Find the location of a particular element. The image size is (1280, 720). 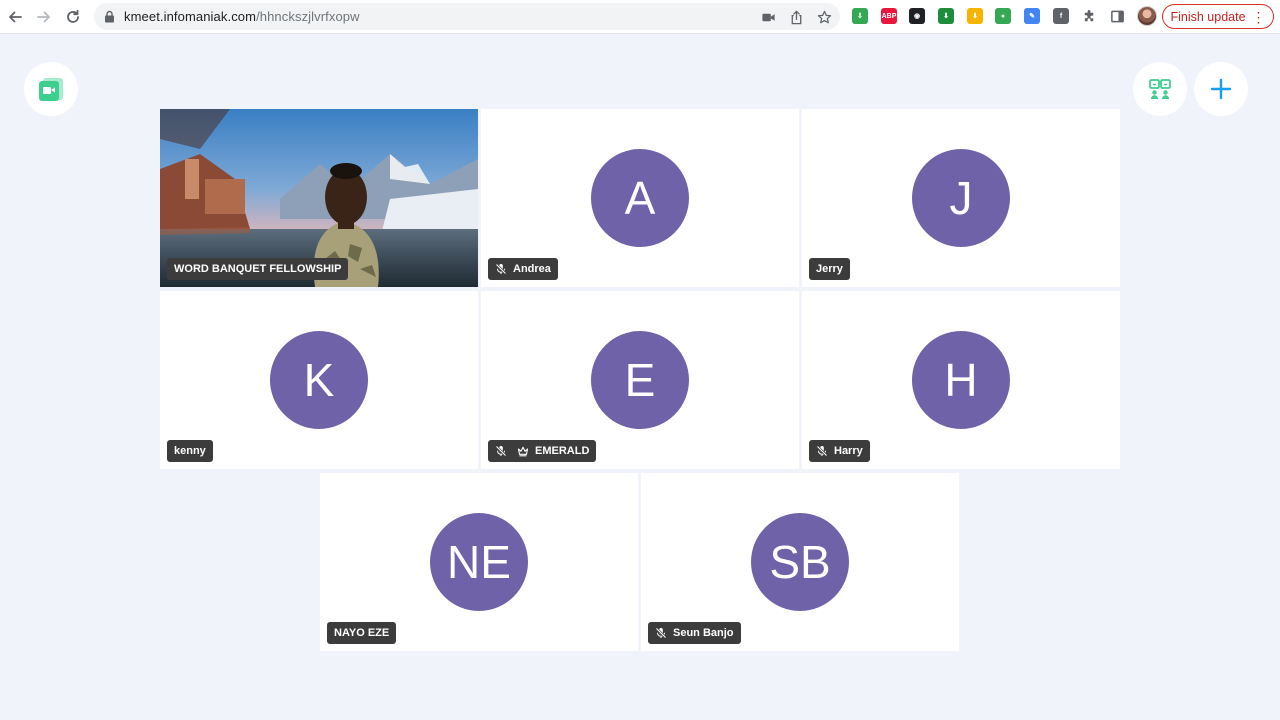

blue-feather-extension-icon: ✎ is located at coordinates (1032, 16).